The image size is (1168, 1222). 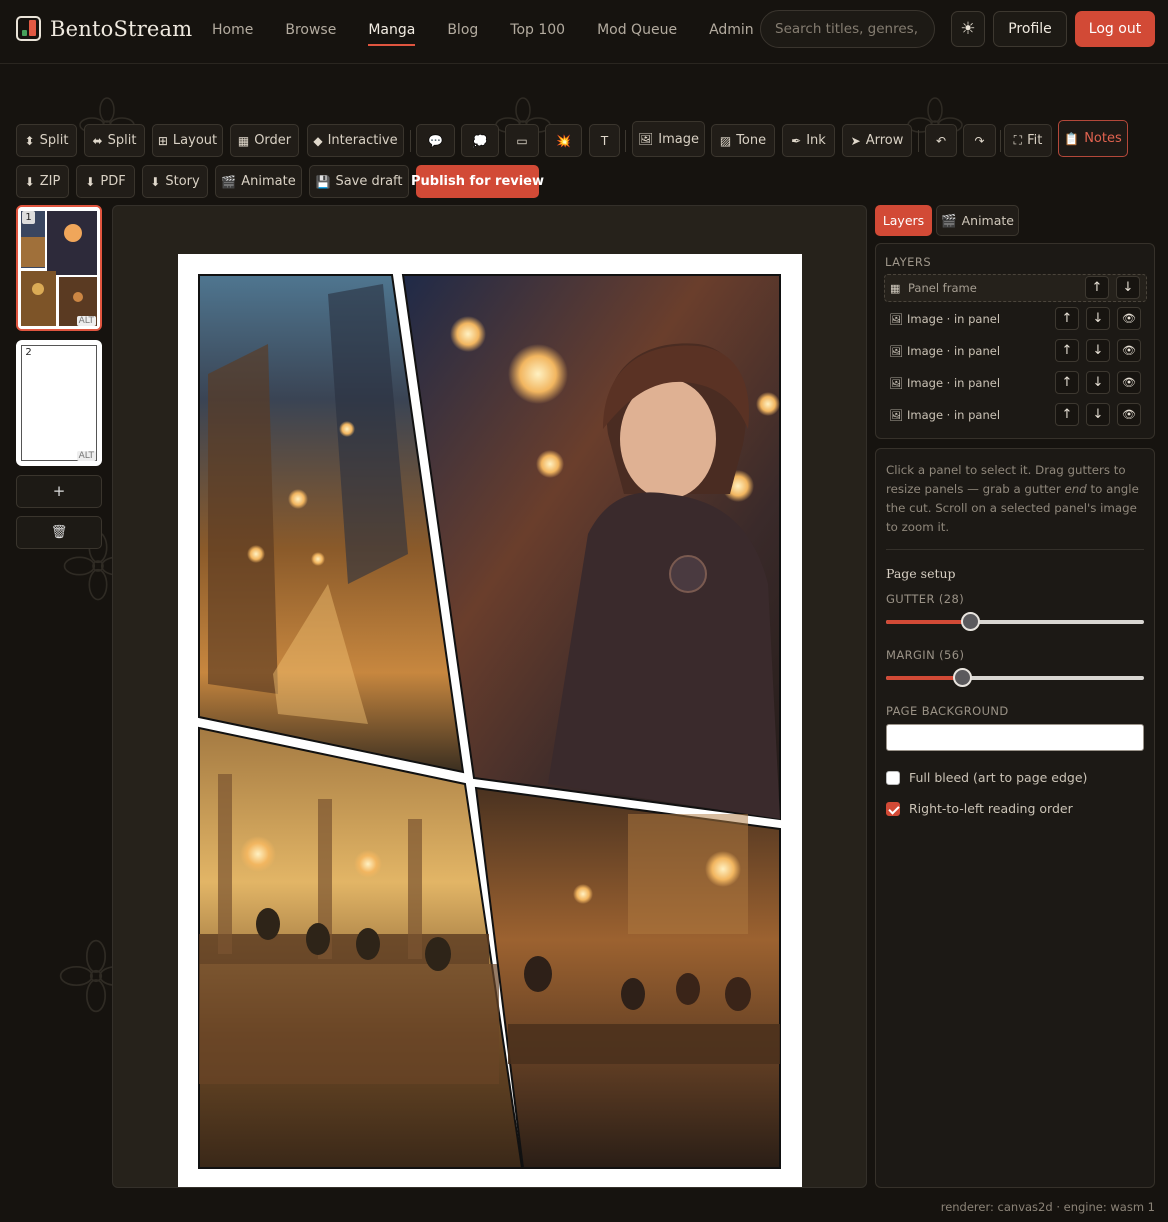 I want to click on arrow-icon: ➤, so click(x=855, y=140).